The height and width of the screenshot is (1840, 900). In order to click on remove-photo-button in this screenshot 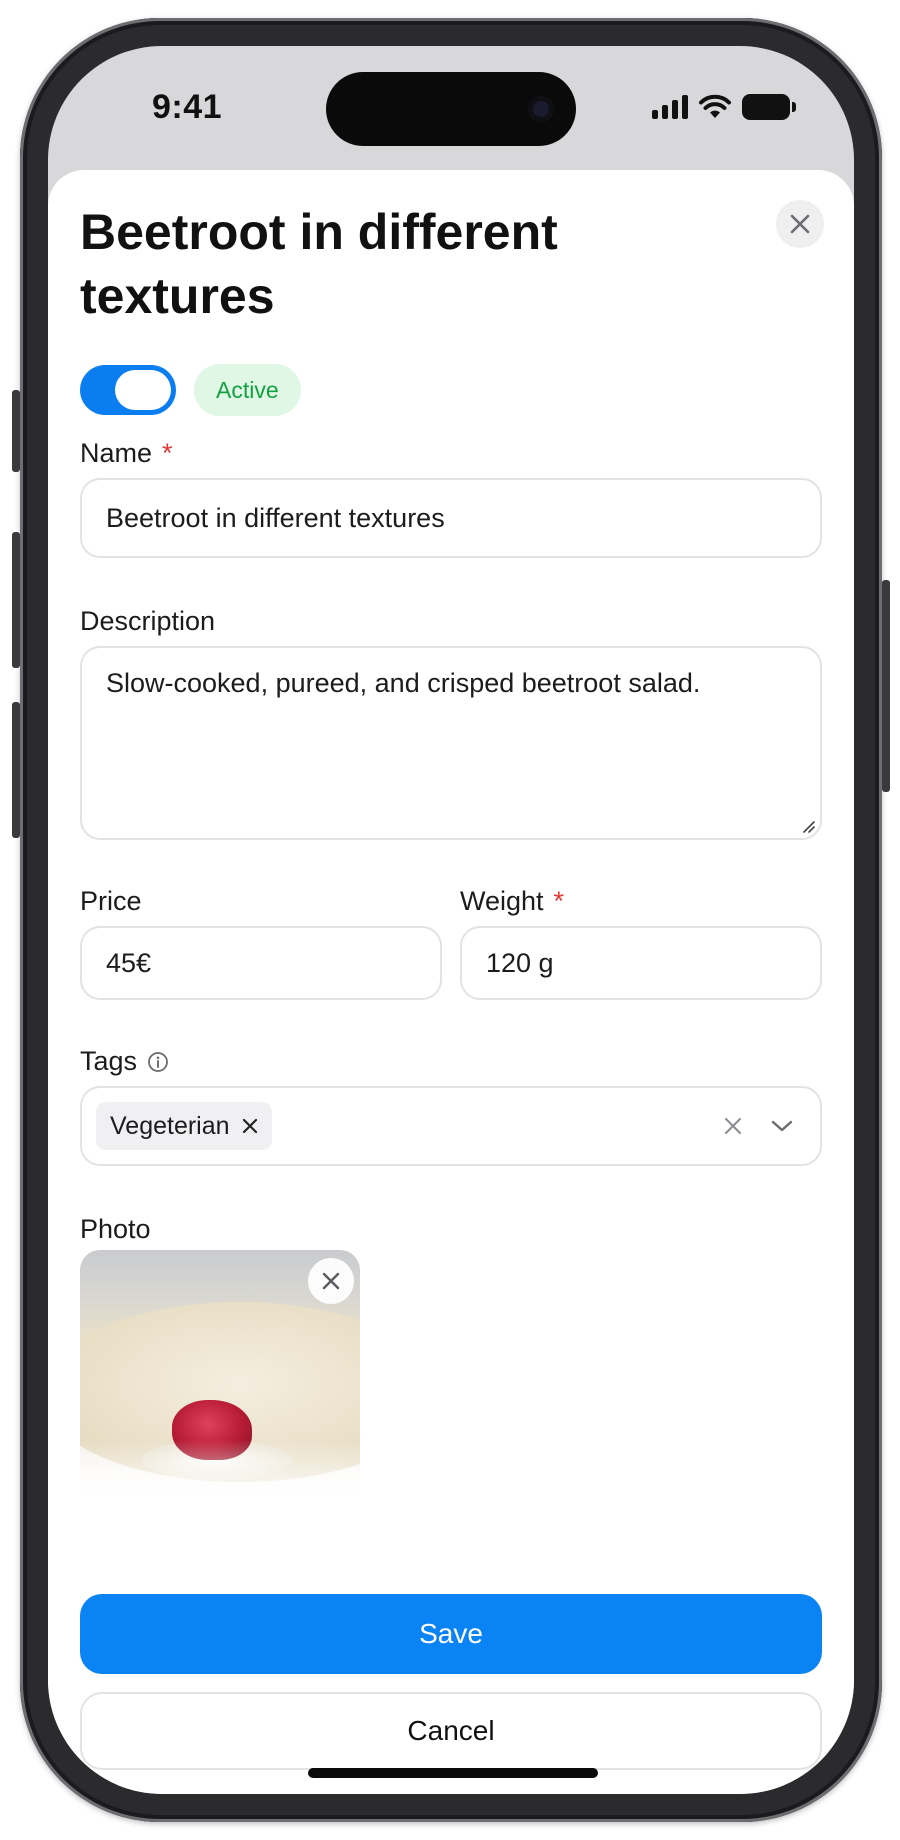, I will do `click(331, 1281)`.